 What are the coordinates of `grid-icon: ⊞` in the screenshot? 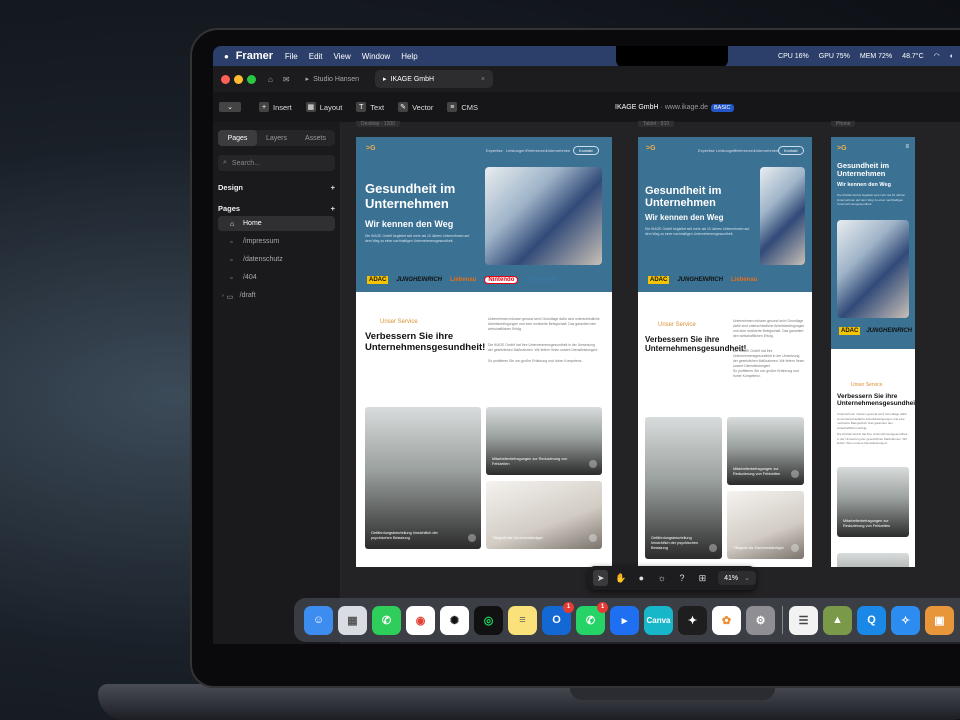 It's located at (702, 578).